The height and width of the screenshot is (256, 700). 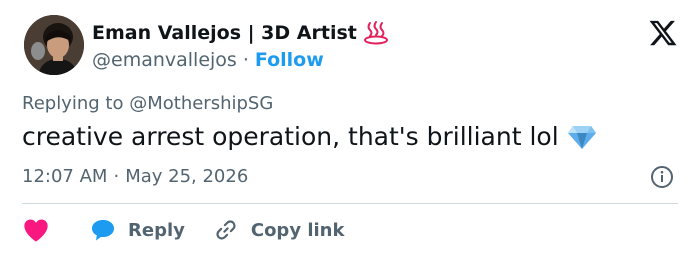 I want to click on replying-mention: @MothershipSG, so click(x=201, y=103).